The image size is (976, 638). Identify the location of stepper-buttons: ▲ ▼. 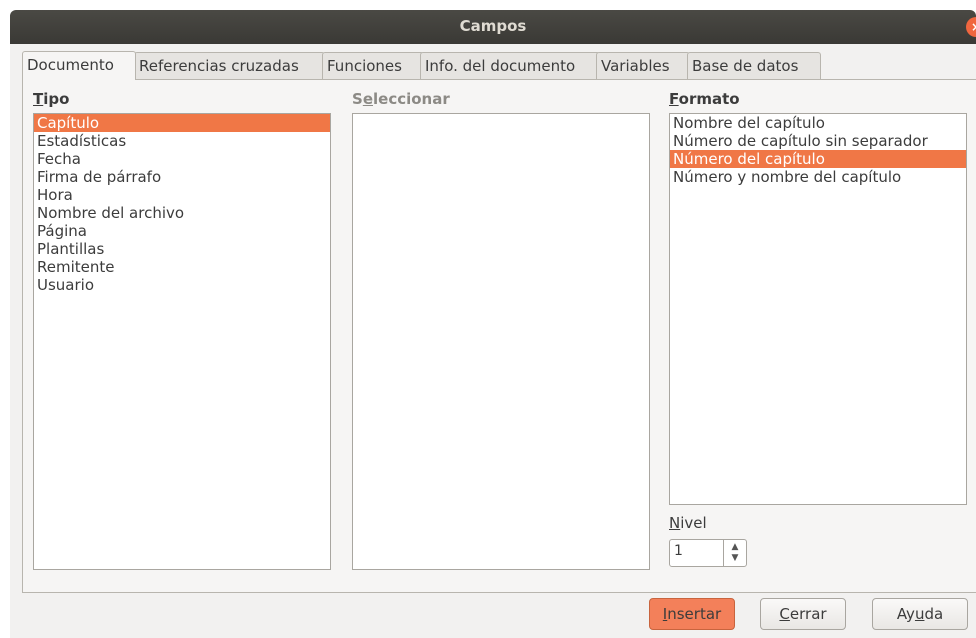
(734, 553).